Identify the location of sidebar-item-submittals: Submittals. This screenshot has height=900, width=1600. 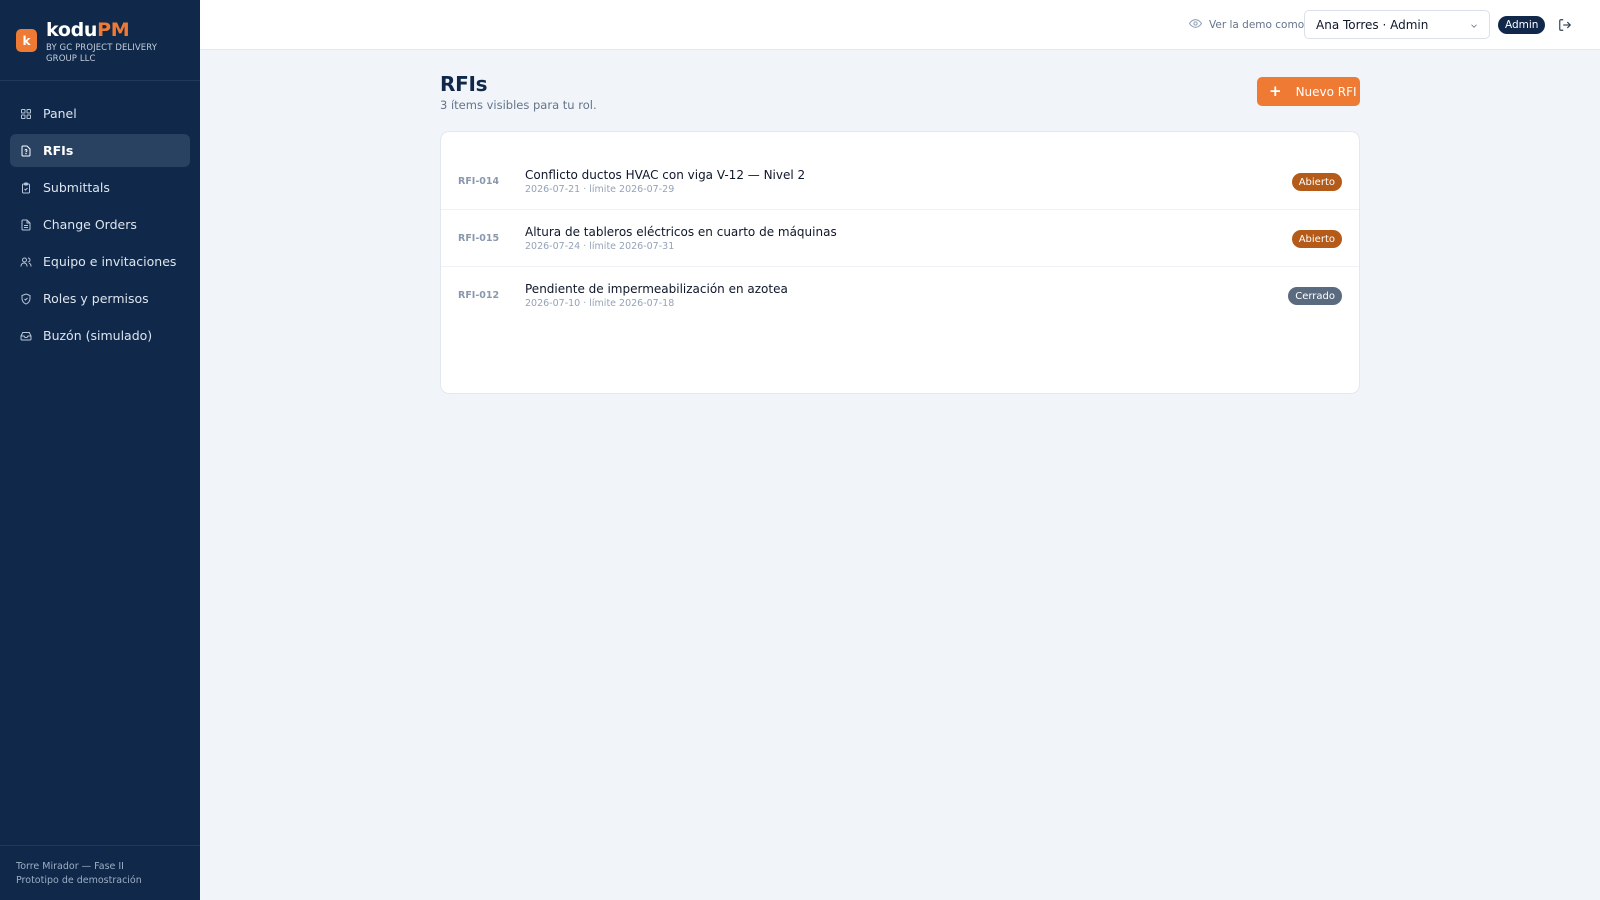
(100, 187).